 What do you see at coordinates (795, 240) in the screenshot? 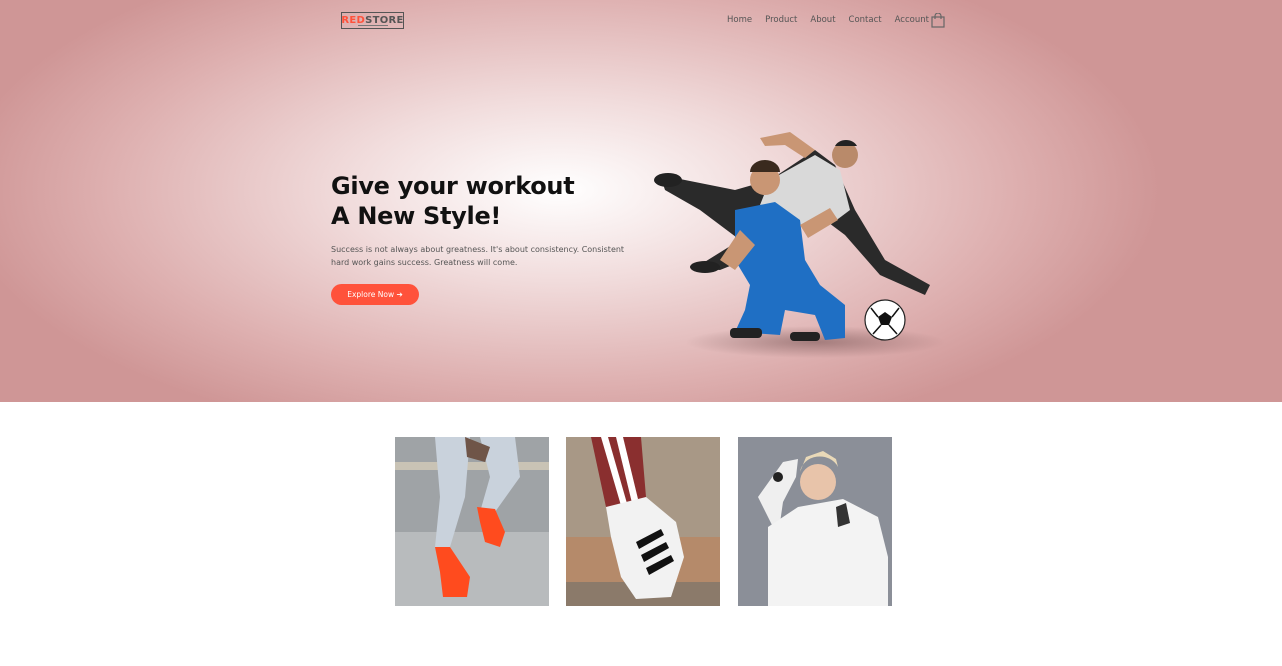
I see `football-players-image` at bounding box center [795, 240].